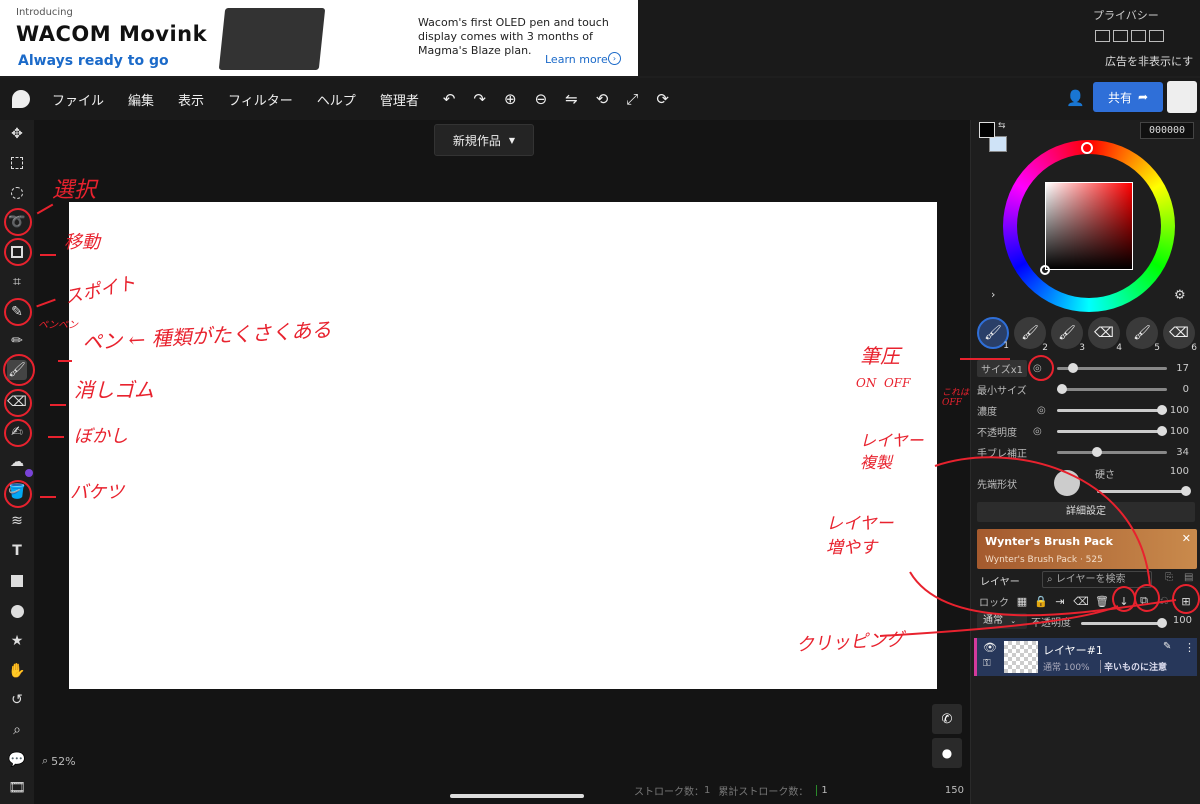  Describe the element at coordinates (1112, 410) in the screenshot. I see `density-slider` at that location.